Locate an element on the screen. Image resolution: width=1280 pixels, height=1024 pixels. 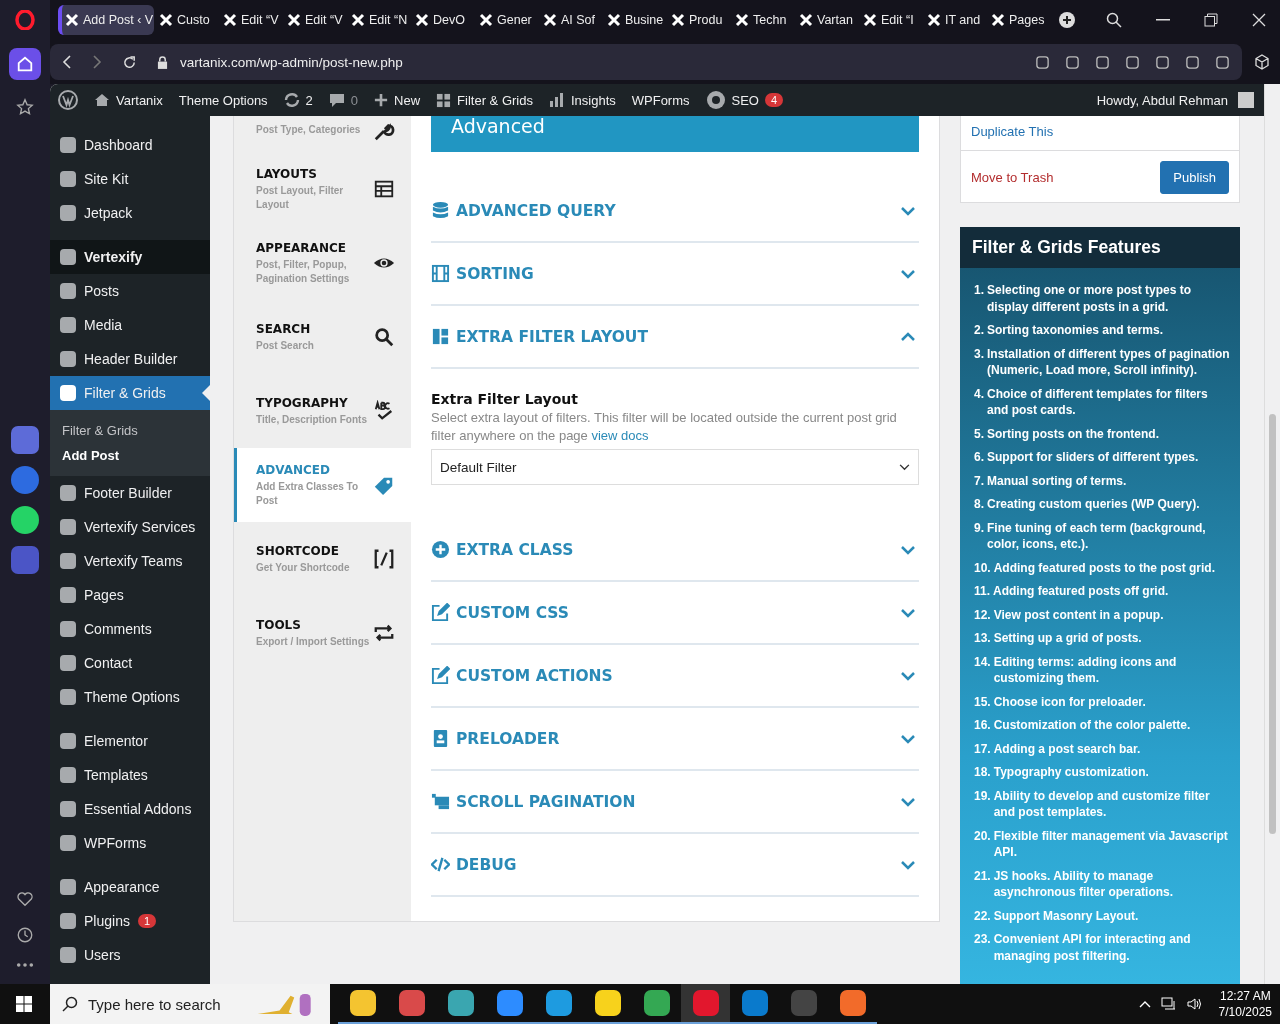
sidebar-item: Comments is located at coordinates (130, 629).